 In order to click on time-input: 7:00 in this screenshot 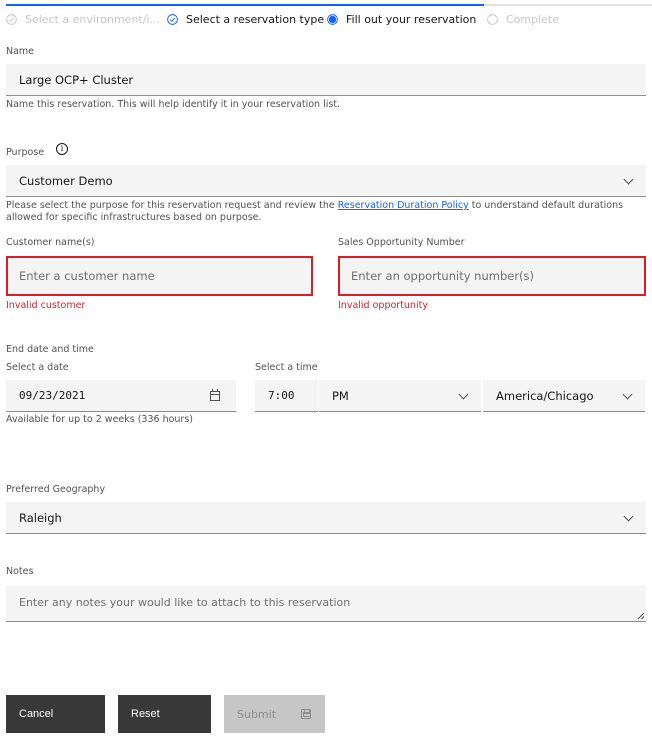, I will do `click(286, 396)`.